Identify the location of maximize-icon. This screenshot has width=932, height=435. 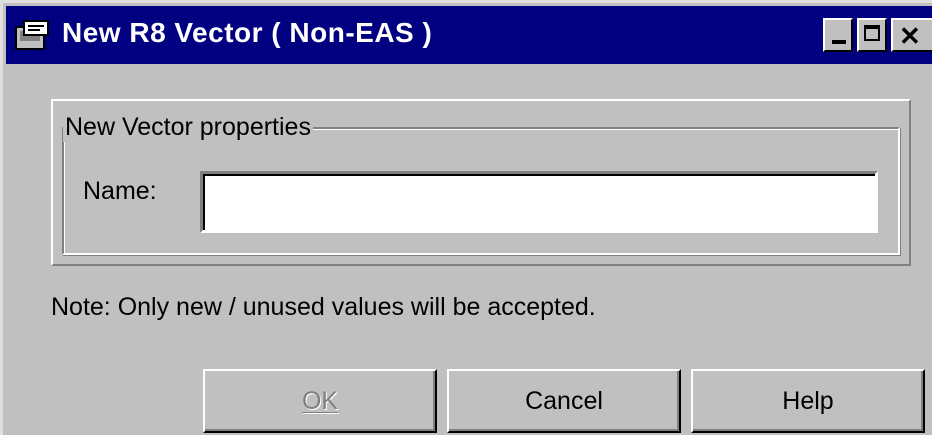
(872, 33).